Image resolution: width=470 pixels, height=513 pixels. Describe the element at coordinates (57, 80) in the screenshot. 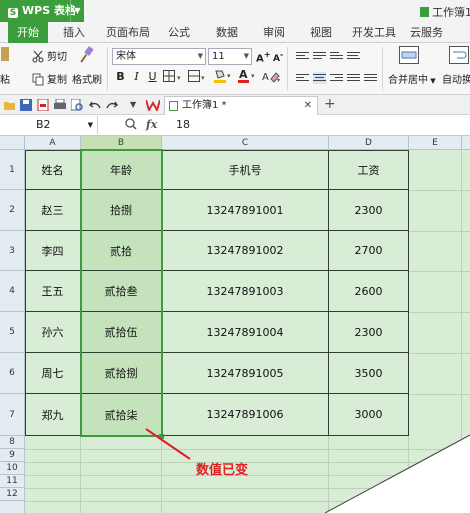

I see `copy-label: 复制` at that location.